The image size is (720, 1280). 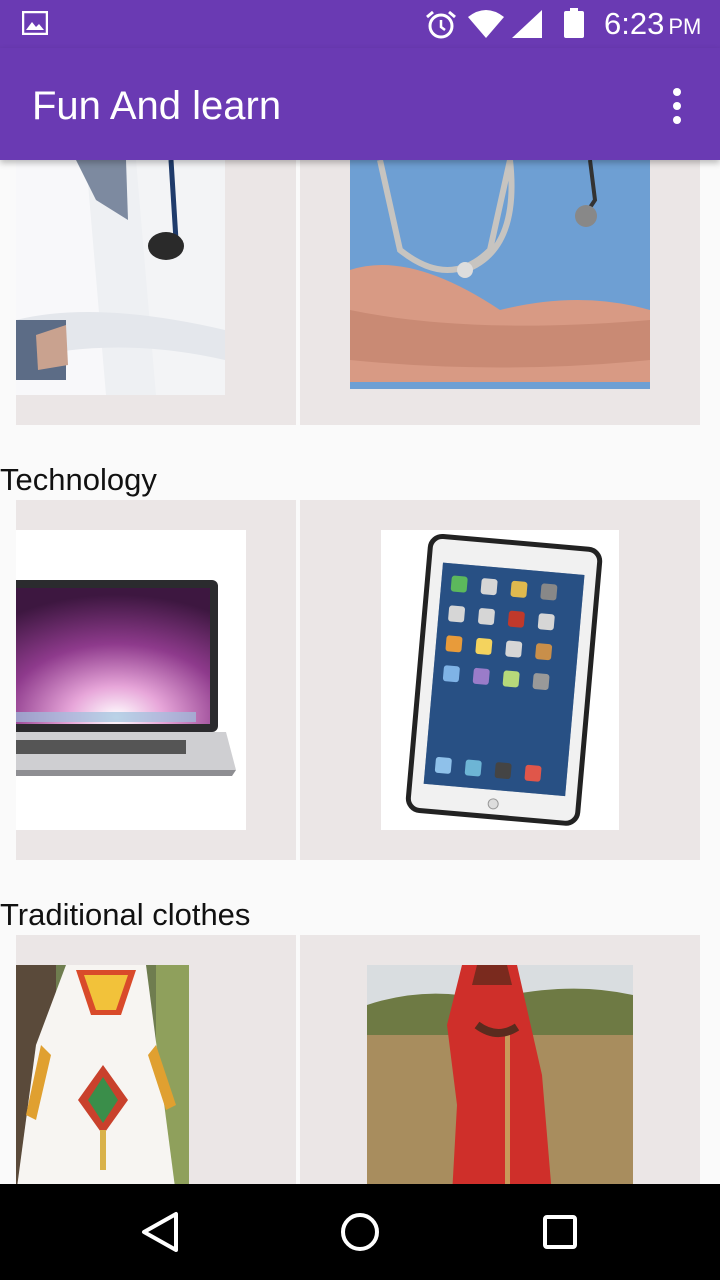 I want to click on navigation-bar, so click(x=360, y=1232).